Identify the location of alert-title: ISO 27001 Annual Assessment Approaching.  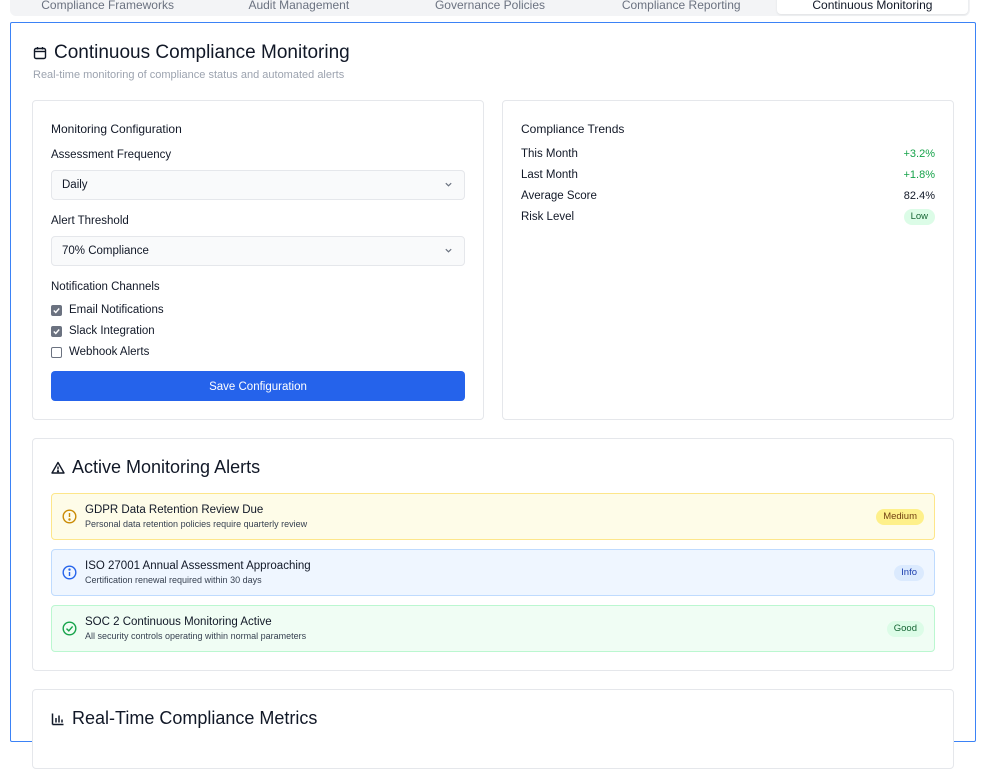
(198, 566).